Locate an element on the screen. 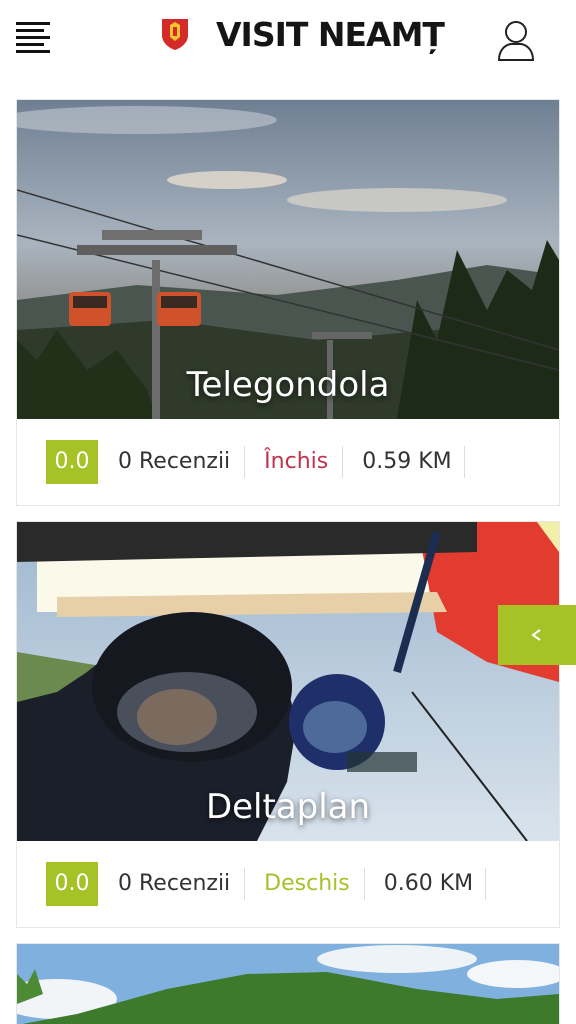 The height and width of the screenshot is (1024, 576). status-label: Închis is located at coordinates (294, 462).